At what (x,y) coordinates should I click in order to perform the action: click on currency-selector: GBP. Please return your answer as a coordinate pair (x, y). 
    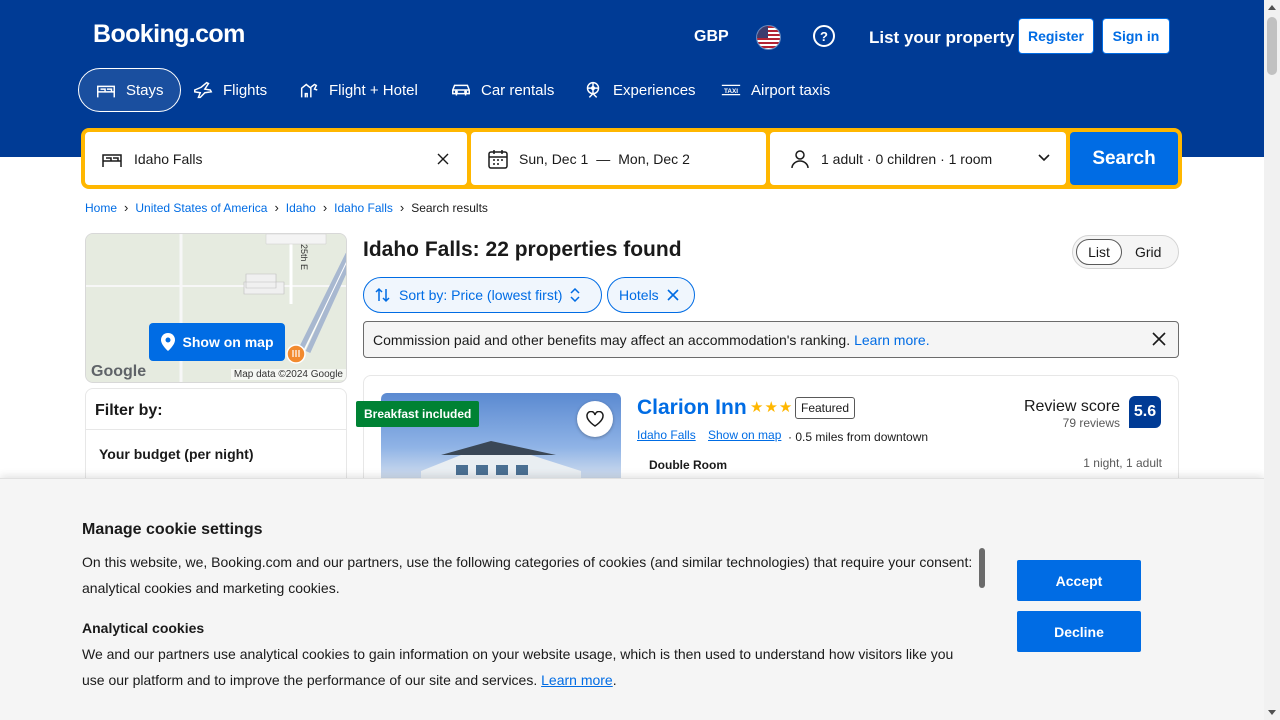
    Looking at the image, I should click on (711, 37).